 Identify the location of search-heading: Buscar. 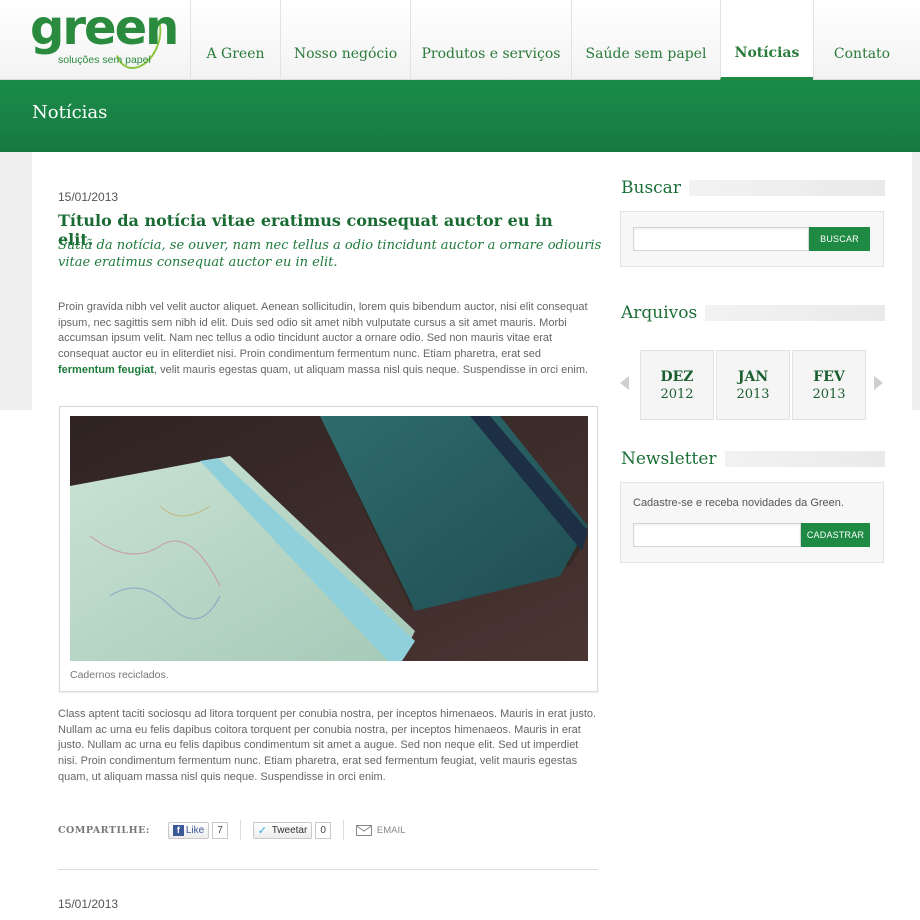
(655, 188).